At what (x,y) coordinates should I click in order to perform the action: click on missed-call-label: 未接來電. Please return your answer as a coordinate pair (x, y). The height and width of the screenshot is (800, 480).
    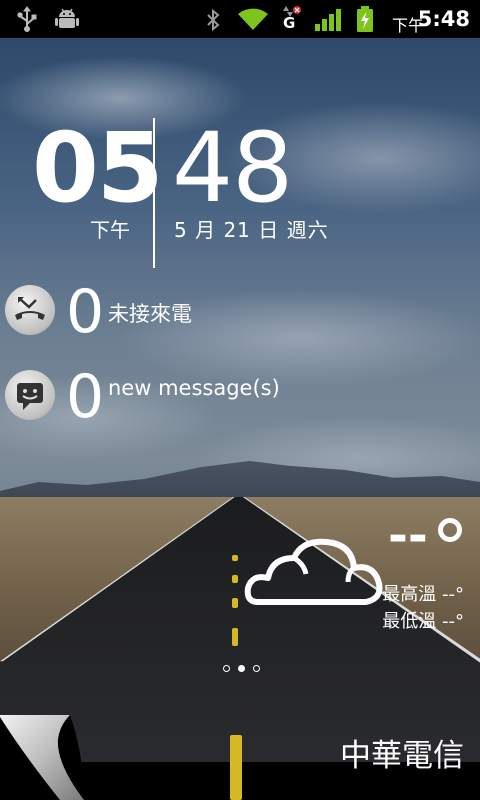
    Looking at the image, I should click on (150, 314).